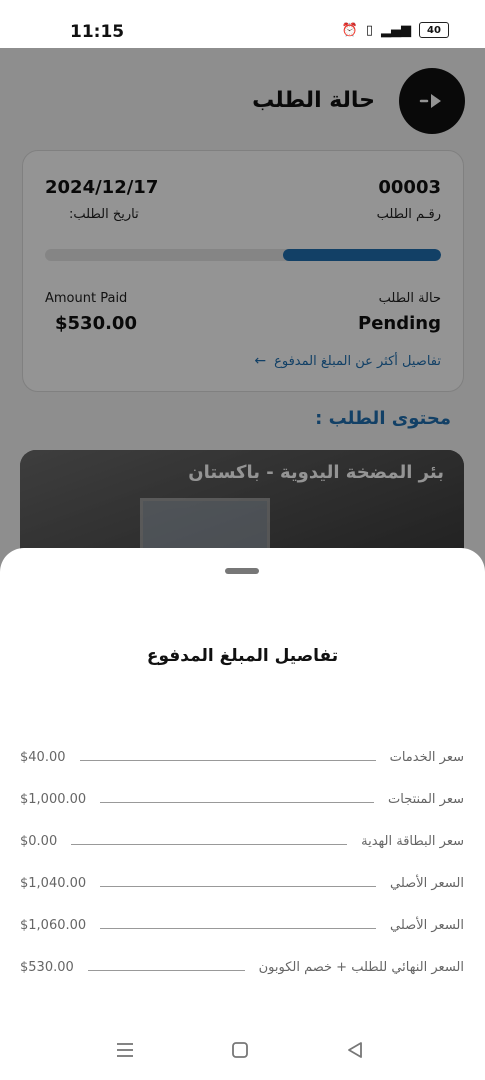  Describe the element at coordinates (53, 925) in the screenshot. I see `payment-row-value: $1,060.00` at that location.